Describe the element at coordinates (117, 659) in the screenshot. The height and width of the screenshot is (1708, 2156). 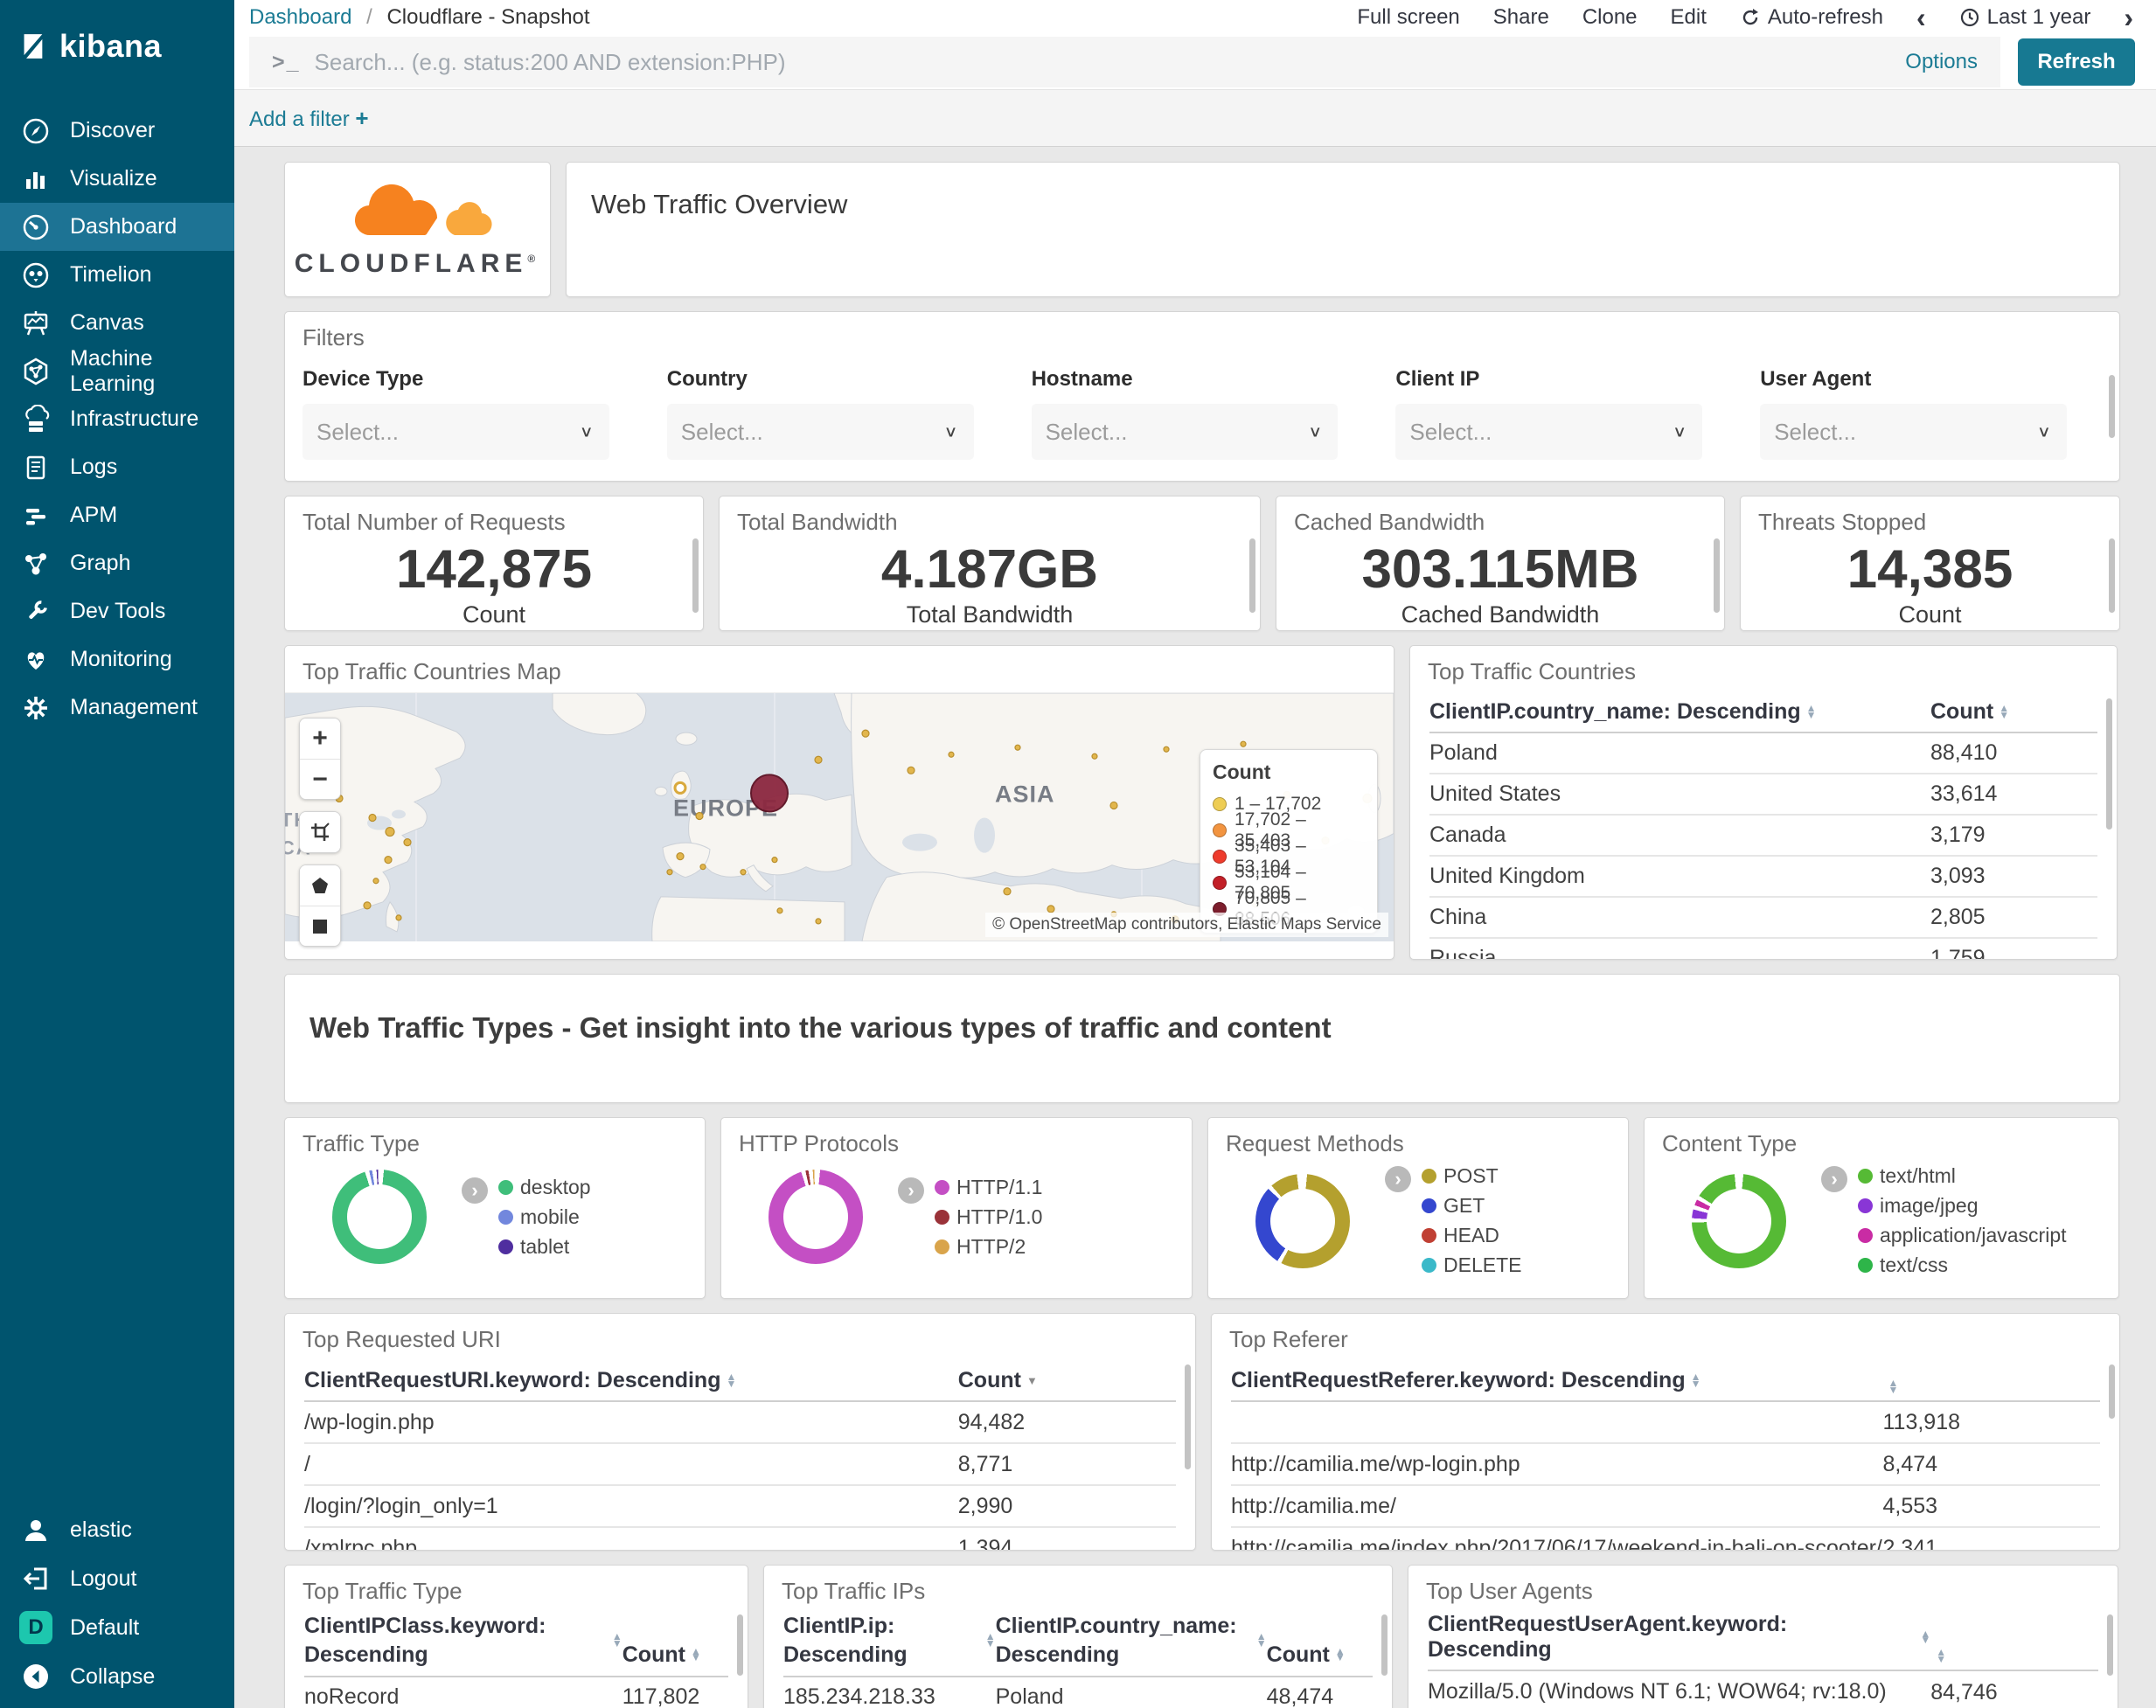
I see `sidebar-item-monitoring: Monitoring` at that location.